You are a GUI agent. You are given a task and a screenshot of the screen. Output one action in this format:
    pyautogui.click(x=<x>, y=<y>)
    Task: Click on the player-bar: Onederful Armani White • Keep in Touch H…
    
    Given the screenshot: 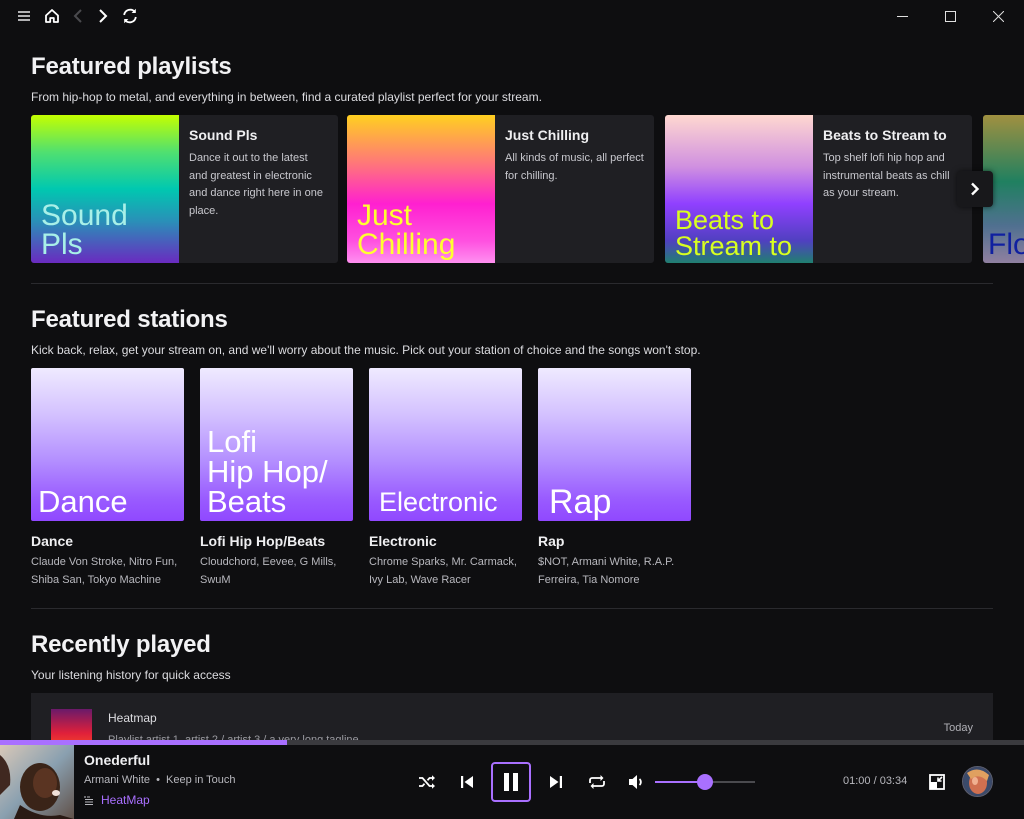 What is the action you would take?
    pyautogui.click(x=512, y=782)
    